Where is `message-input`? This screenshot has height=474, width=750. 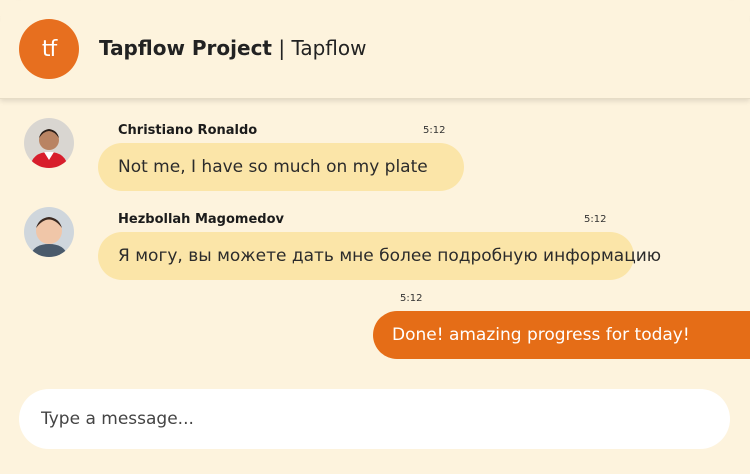
message-input is located at coordinates (374, 419).